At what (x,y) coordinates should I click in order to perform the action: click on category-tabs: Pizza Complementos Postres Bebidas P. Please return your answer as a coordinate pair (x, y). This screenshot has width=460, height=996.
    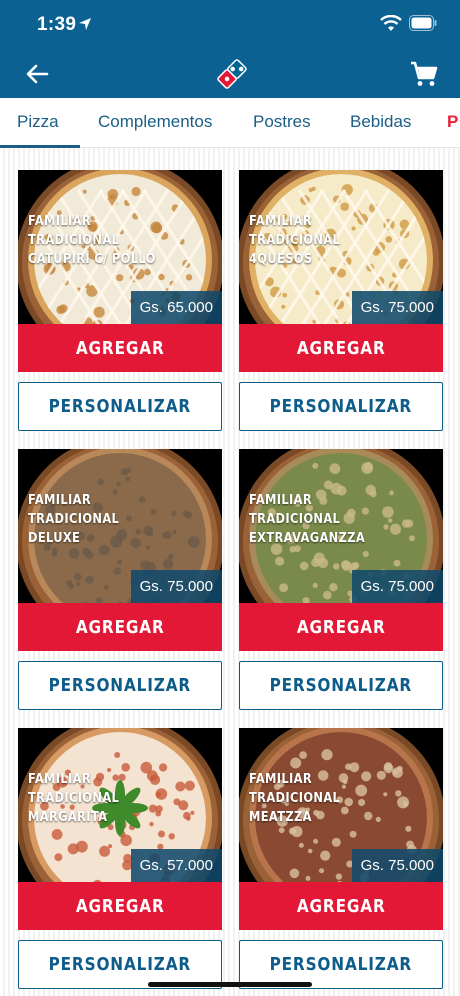
    Looking at the image, I should click on (230, 123).